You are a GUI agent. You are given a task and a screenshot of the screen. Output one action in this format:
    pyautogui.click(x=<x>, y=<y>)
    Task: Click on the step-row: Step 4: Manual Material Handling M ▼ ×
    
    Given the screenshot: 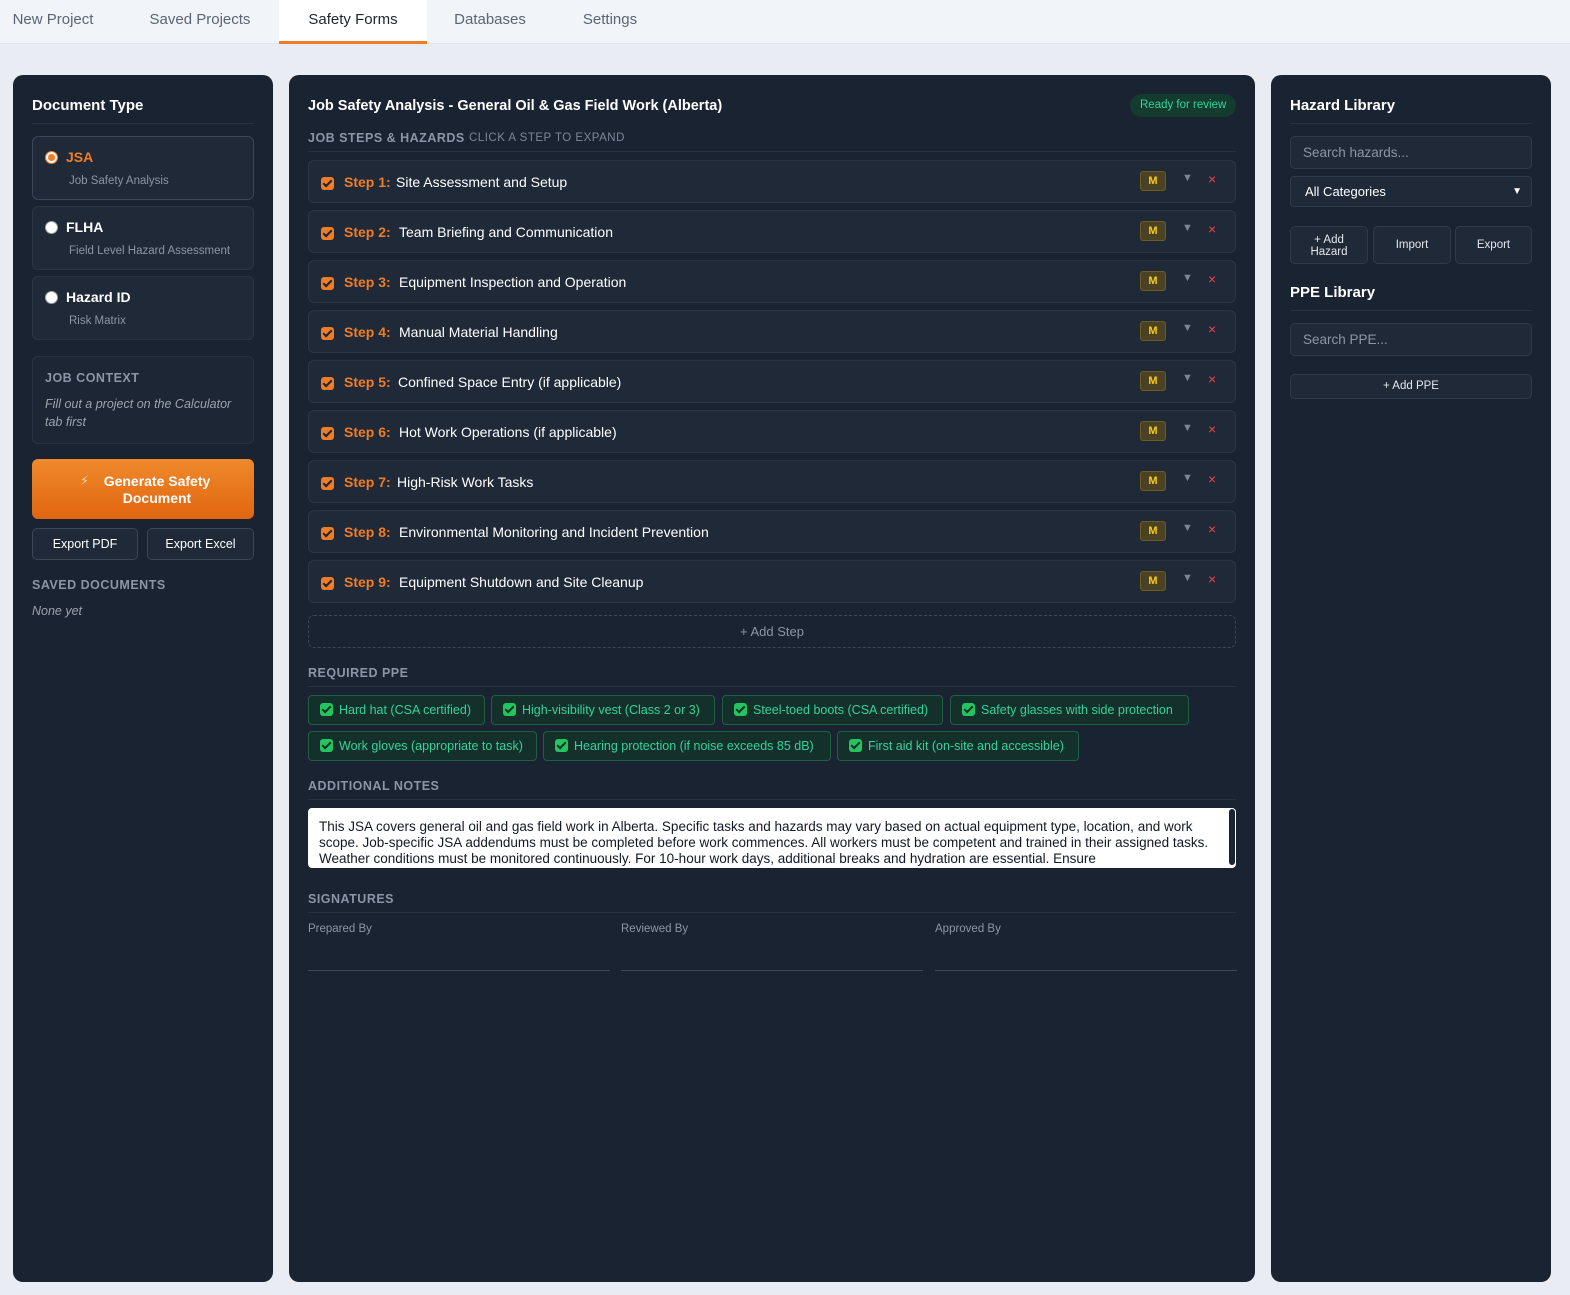 What is the action you would take?
    pyautogui.click(x=772, y=331)
    